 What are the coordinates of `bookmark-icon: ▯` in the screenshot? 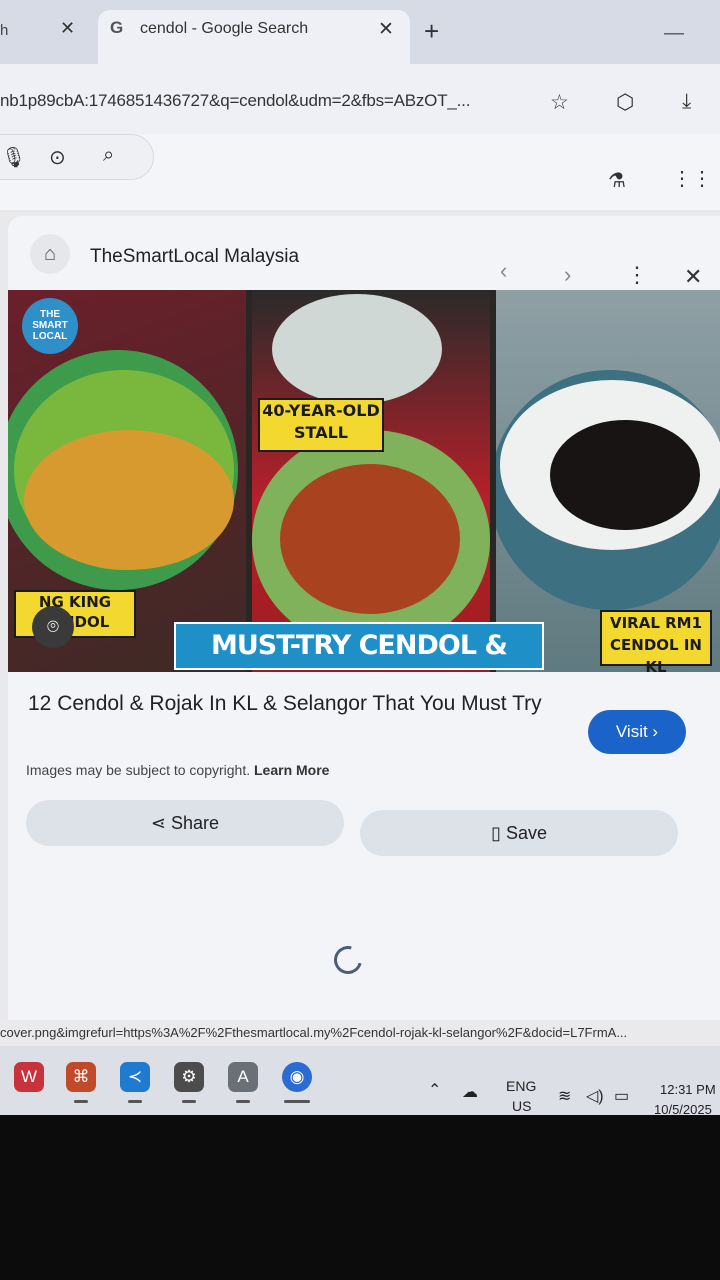 It's located at (496, 833).